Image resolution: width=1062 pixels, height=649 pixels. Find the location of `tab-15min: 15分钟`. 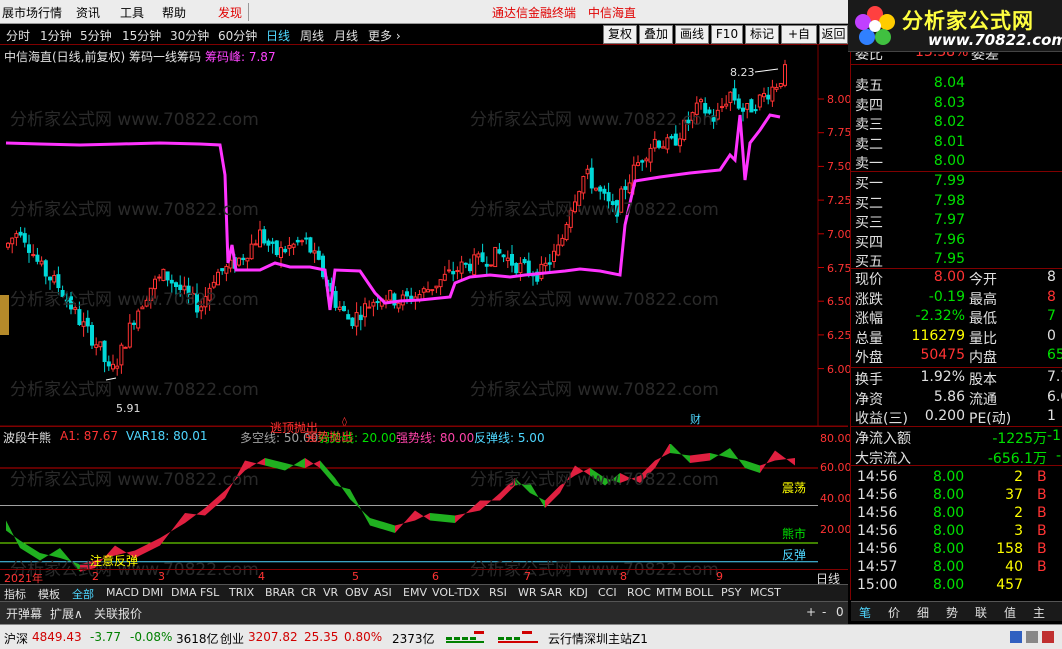

tab-15min: 15分钟 is located at coordinates (141, 35).